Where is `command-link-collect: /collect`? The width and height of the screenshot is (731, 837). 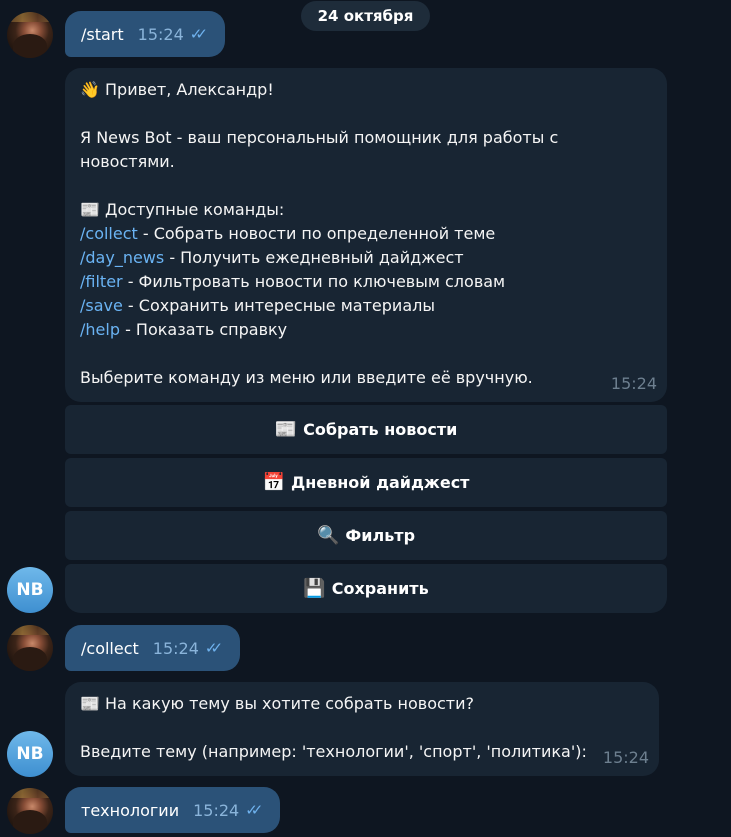 command-link-collect: /collect is located at coordinates (109, 233).